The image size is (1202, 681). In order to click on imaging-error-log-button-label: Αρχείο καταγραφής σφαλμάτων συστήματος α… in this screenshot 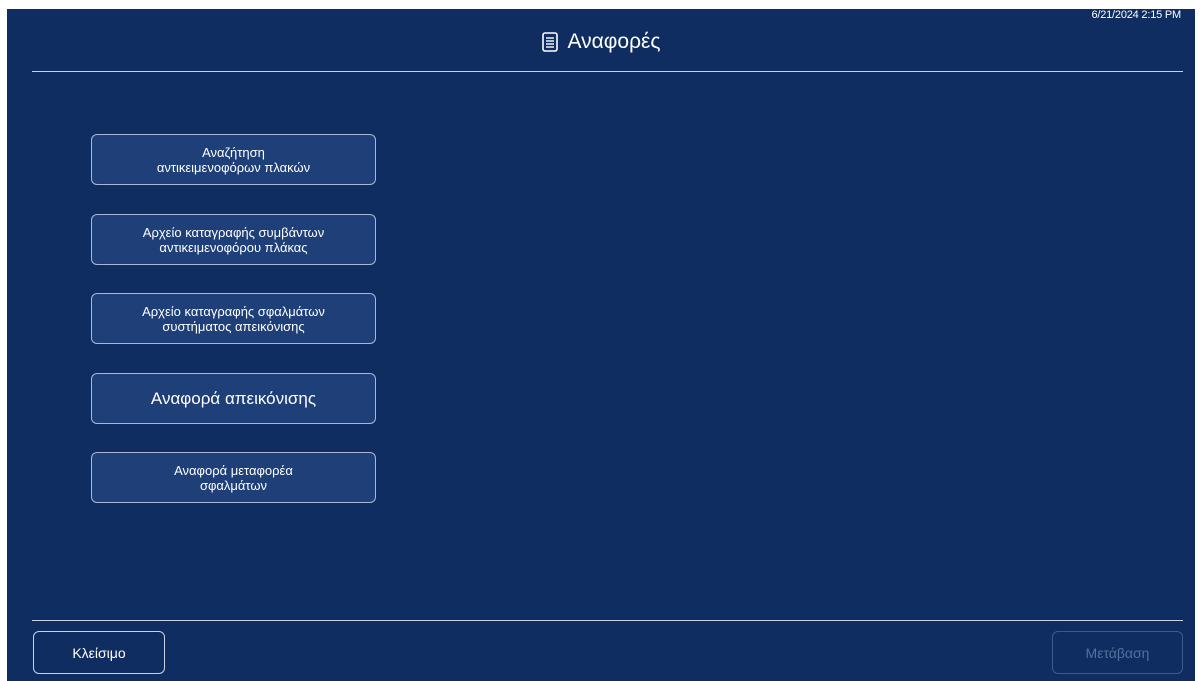, I will do `click(233, 318)`.